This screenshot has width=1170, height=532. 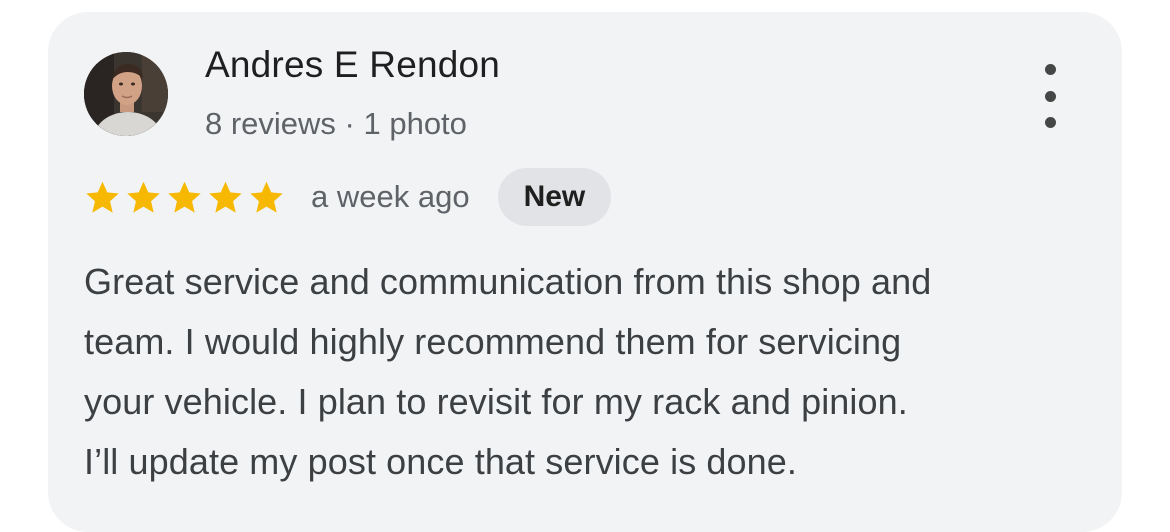 What do you see at coordinates (352, 65) in the screenshot?
I see `reviewer-name: Andres E Rendon` at bounding box center [352, 65].